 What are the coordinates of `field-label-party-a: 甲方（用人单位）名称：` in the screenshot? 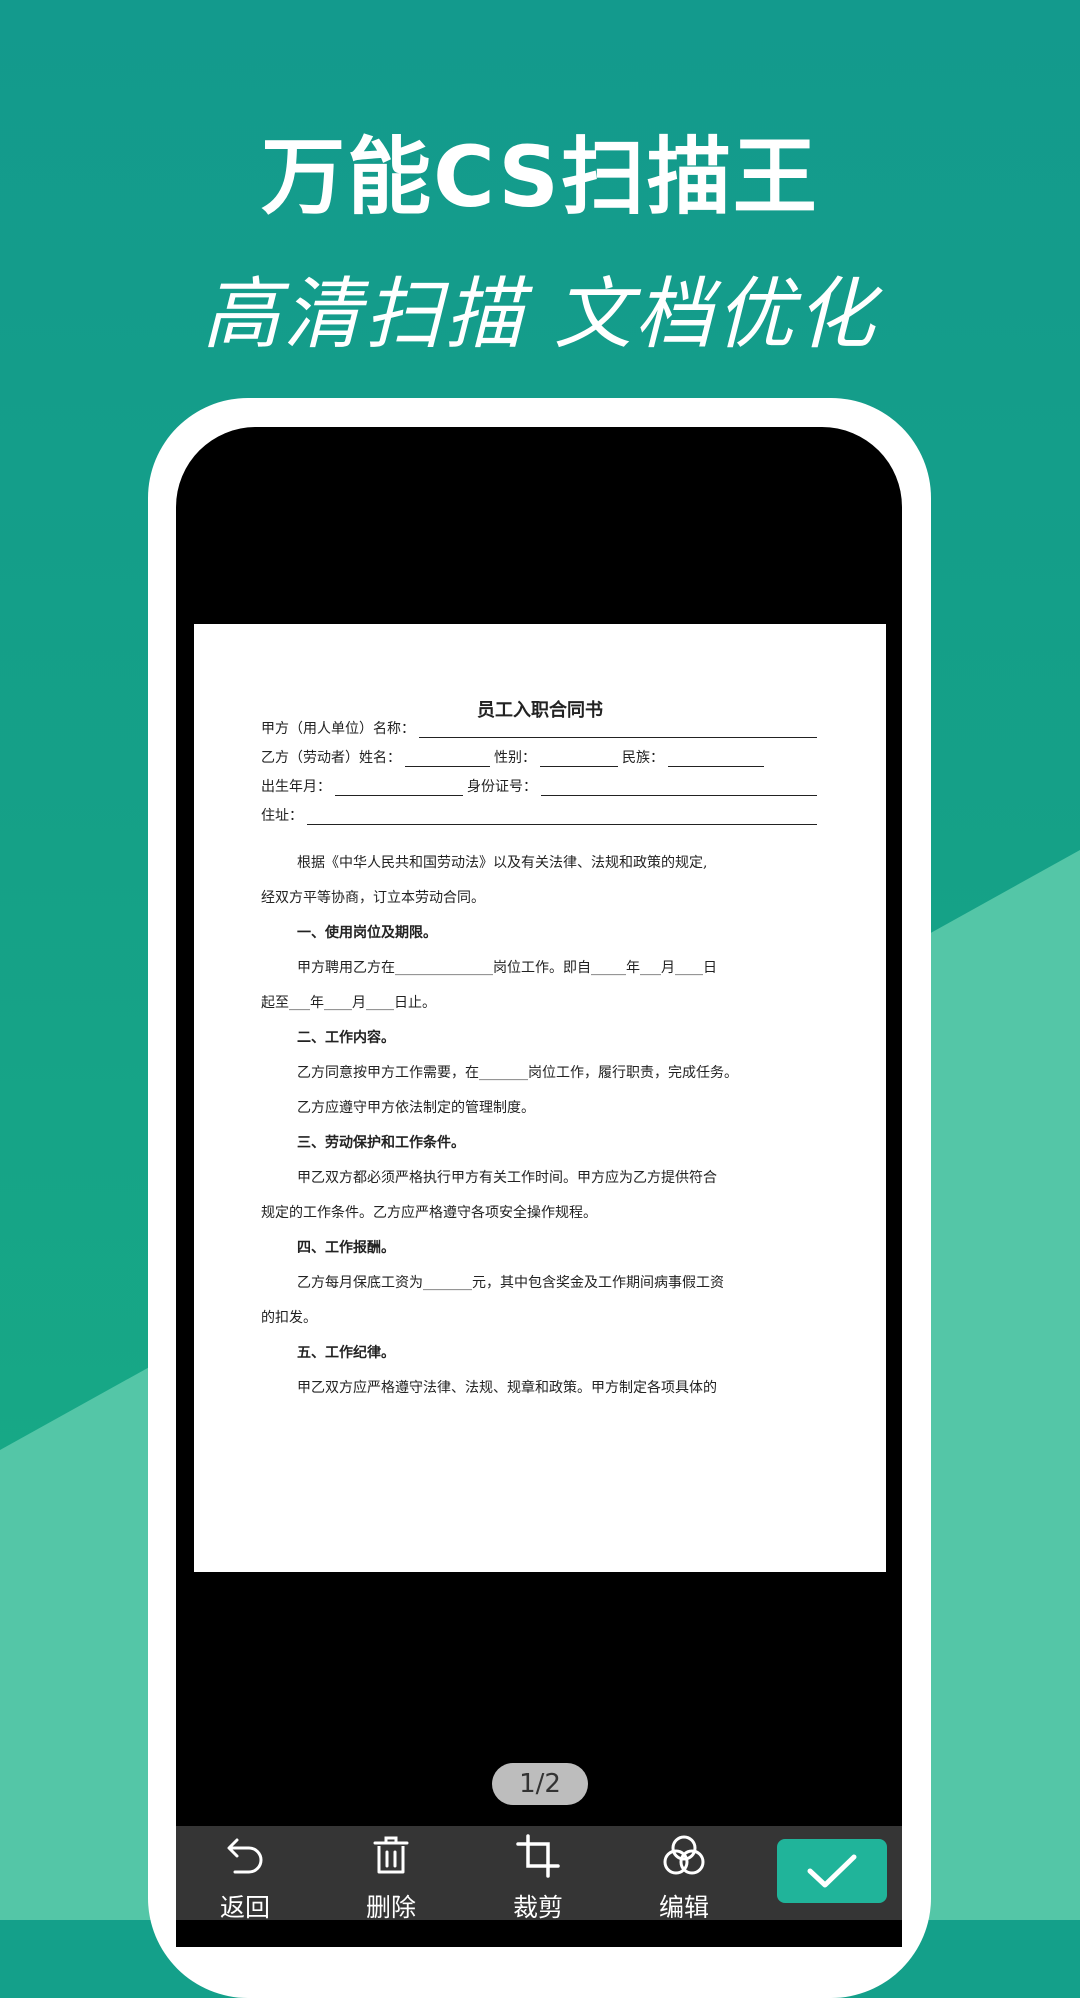 It's located at (338, 729).